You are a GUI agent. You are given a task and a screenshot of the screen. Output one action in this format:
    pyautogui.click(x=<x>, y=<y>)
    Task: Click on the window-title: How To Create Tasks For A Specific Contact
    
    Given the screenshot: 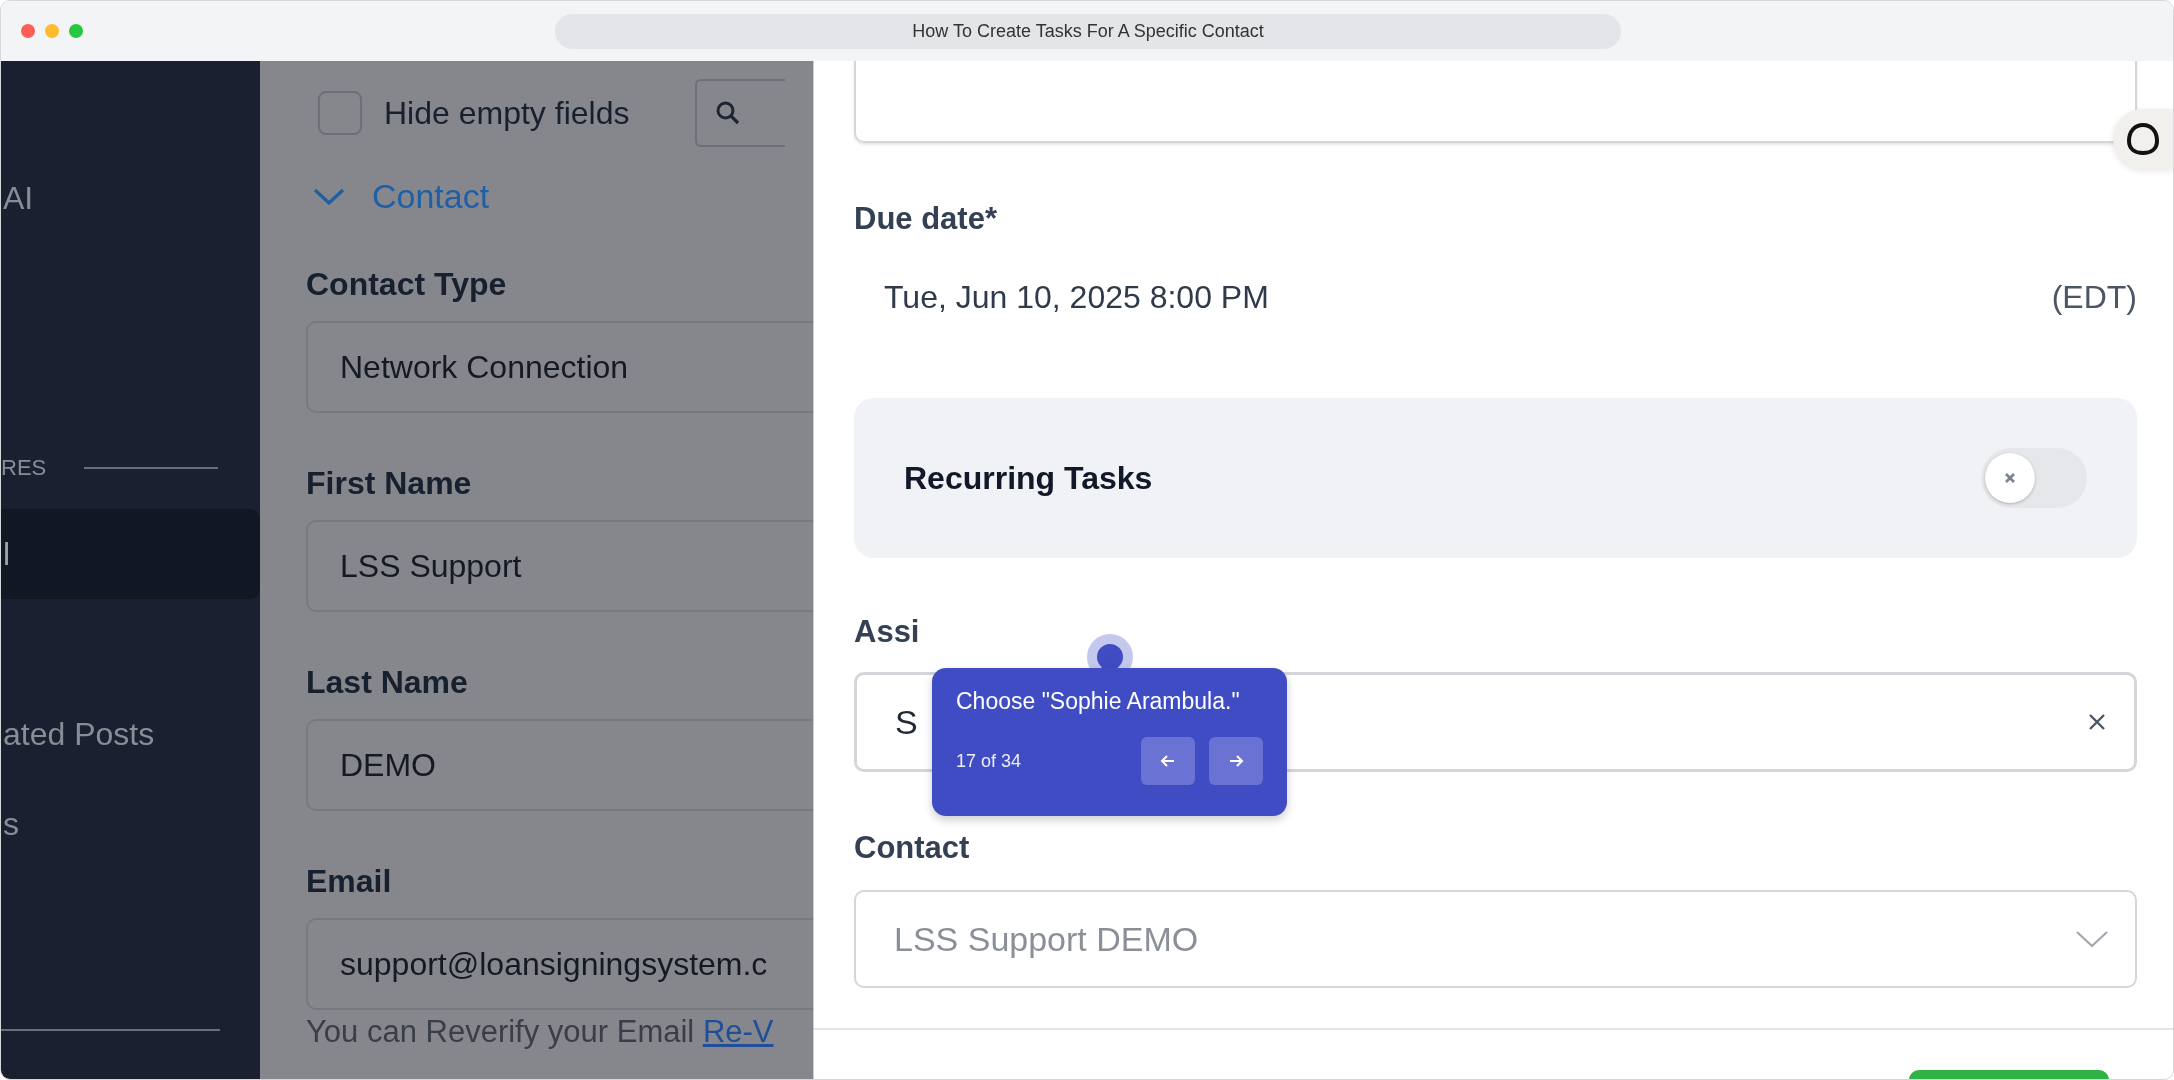 What is the action you would take?
    pyautogui.click(x=1088, y=31)
    